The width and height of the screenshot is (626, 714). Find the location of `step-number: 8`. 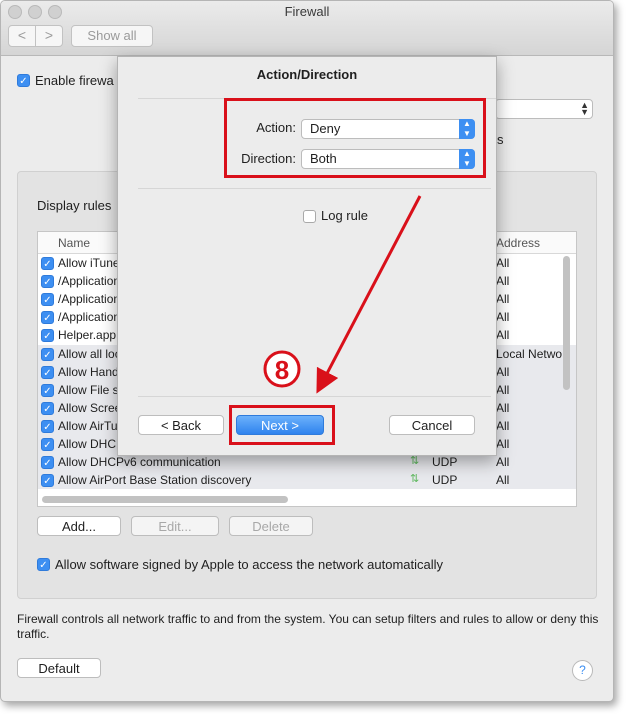

step-number: 8 is located at coordinates (282, 370).